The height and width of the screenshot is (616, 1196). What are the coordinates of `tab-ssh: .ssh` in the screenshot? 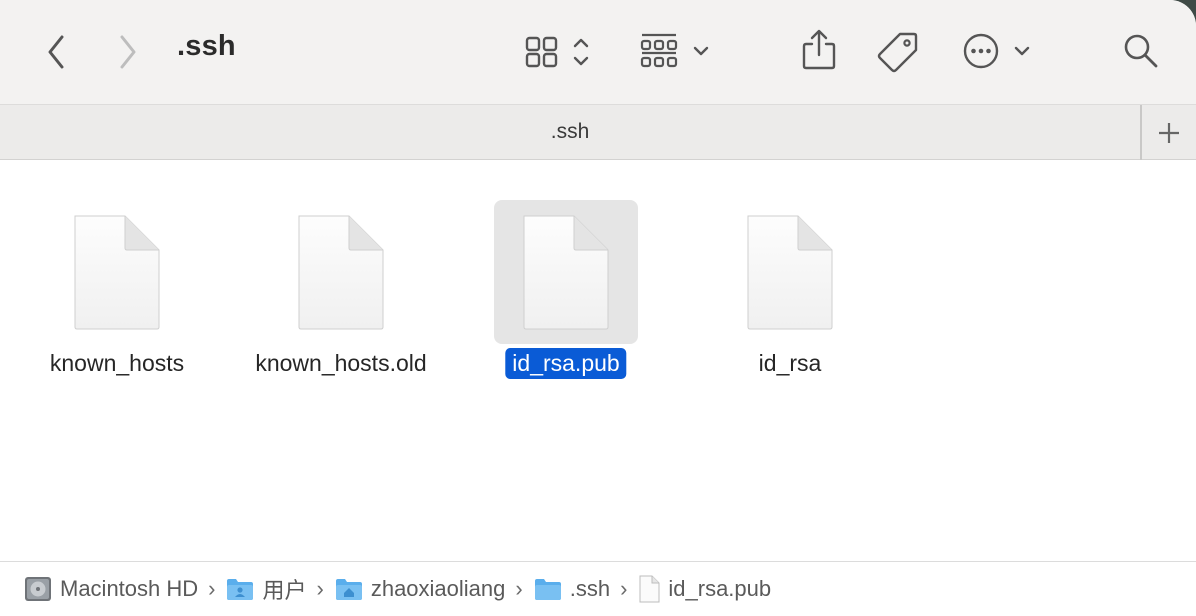 It's located at (570, 132).